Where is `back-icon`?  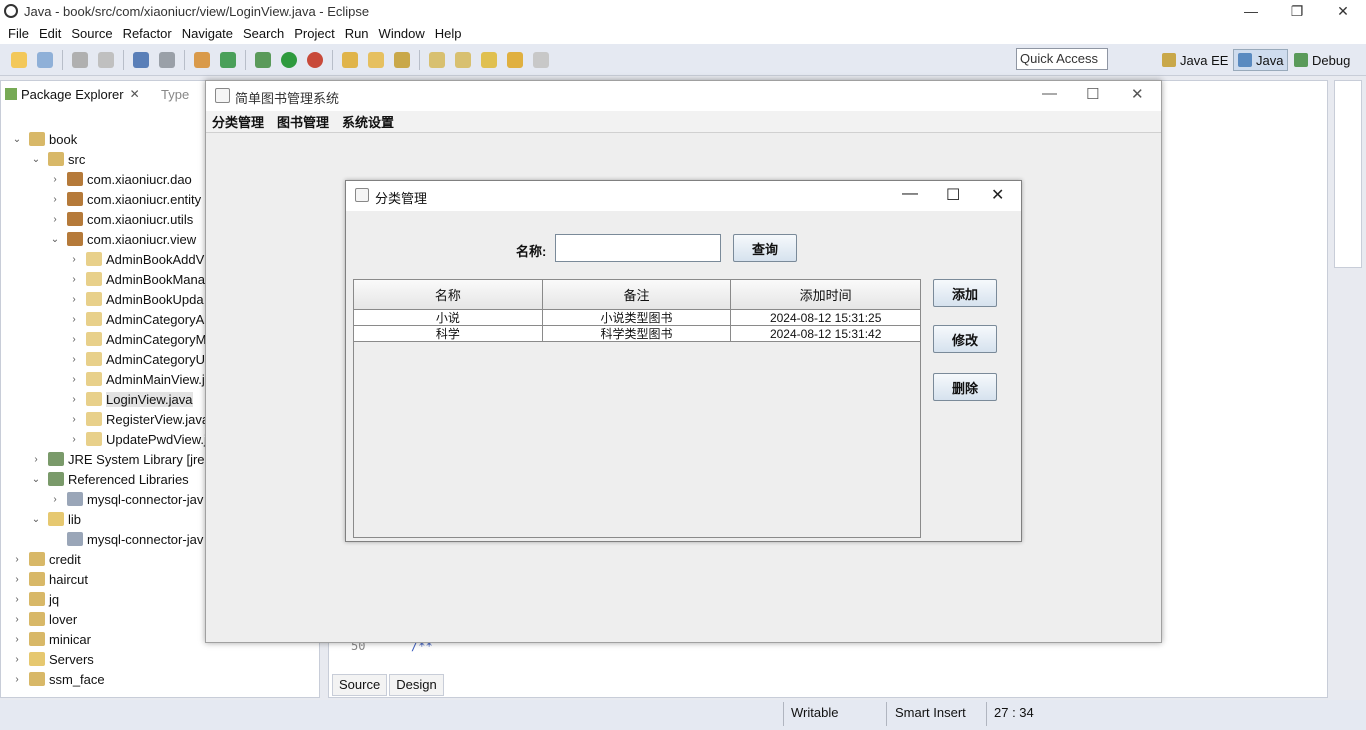
back-icon is located at coordinates (515, 59).